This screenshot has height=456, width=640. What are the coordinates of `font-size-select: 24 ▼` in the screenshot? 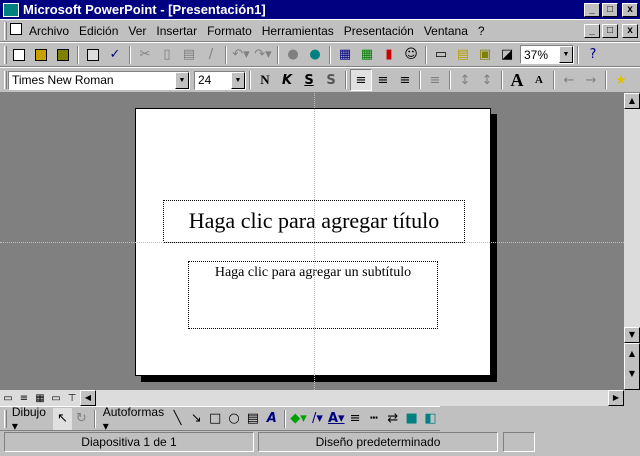 It's located at (220, 80).